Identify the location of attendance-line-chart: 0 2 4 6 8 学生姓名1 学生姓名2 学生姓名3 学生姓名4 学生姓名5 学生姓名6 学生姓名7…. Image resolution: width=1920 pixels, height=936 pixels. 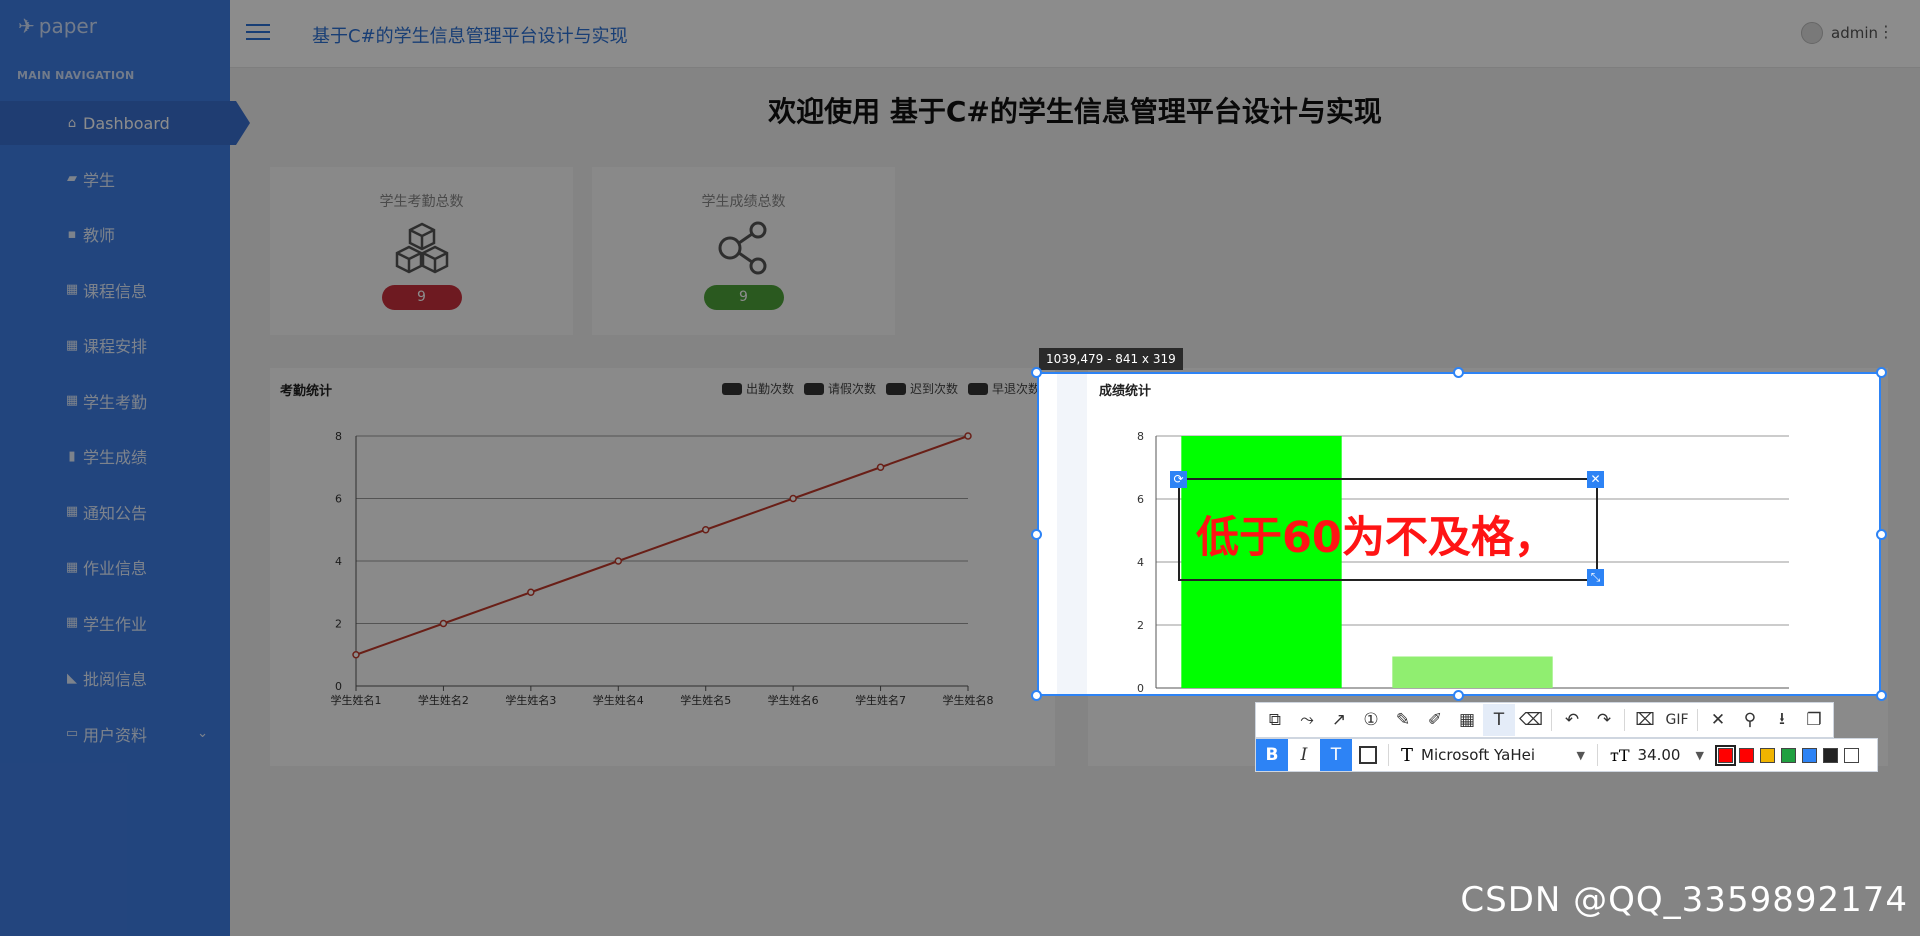
(662, 568).